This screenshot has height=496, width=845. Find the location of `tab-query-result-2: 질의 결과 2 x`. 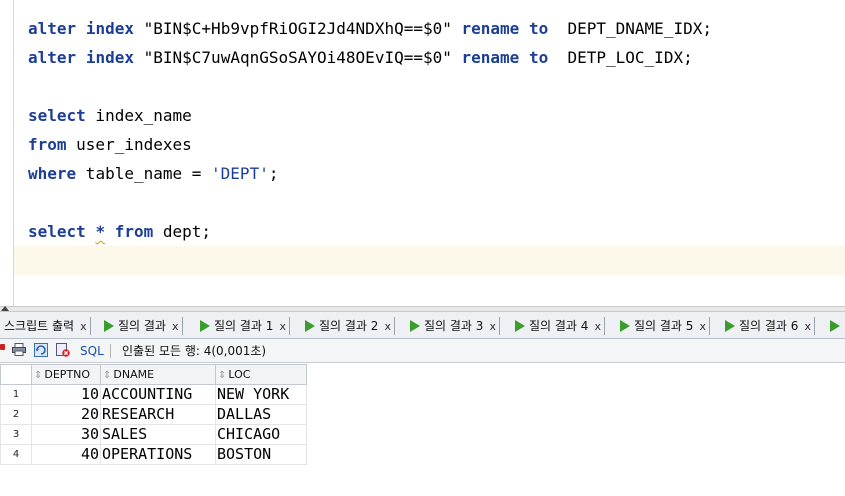

tab-query-result-2: 질의 결과 2 x is located at coordinates (350, 326).